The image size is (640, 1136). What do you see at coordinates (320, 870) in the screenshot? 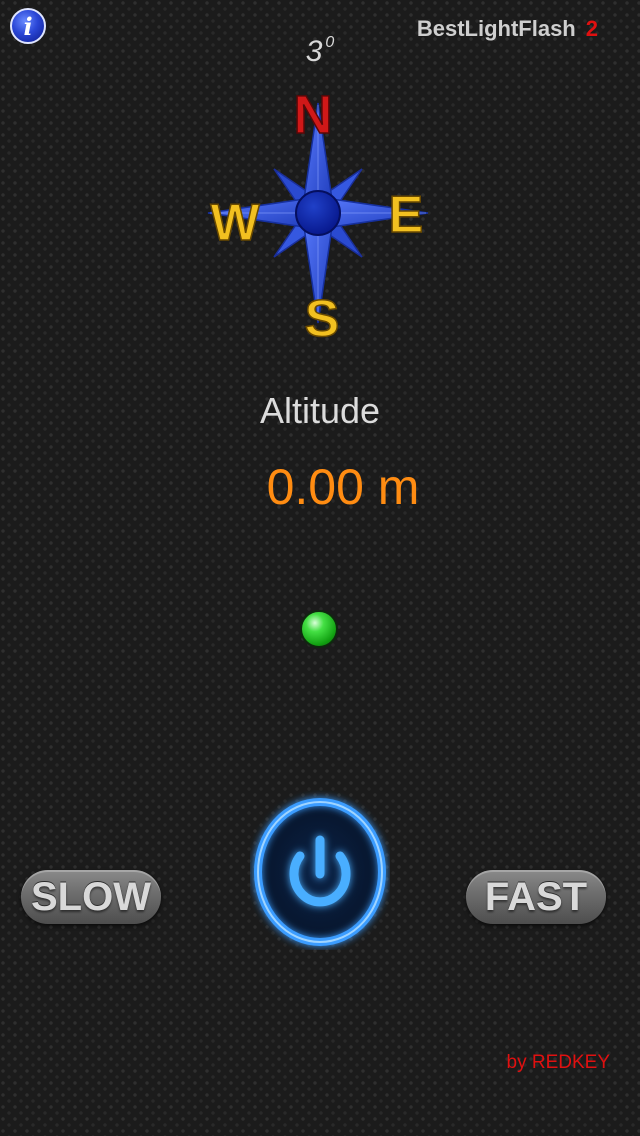
I see `power-button` at bounding box center [320, 870].